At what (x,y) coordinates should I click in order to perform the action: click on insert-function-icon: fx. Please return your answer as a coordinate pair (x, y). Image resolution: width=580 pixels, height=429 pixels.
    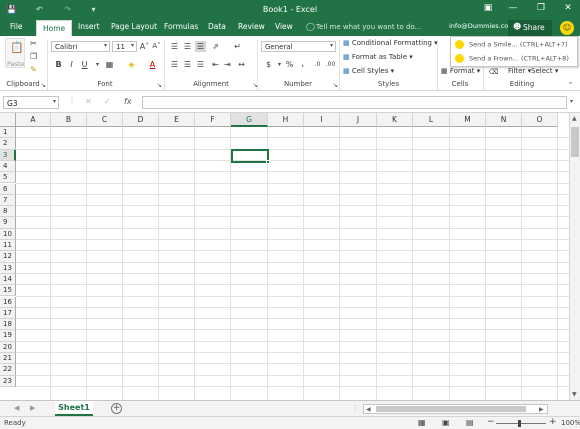
    Looking at the image, I should click on (128, 101).